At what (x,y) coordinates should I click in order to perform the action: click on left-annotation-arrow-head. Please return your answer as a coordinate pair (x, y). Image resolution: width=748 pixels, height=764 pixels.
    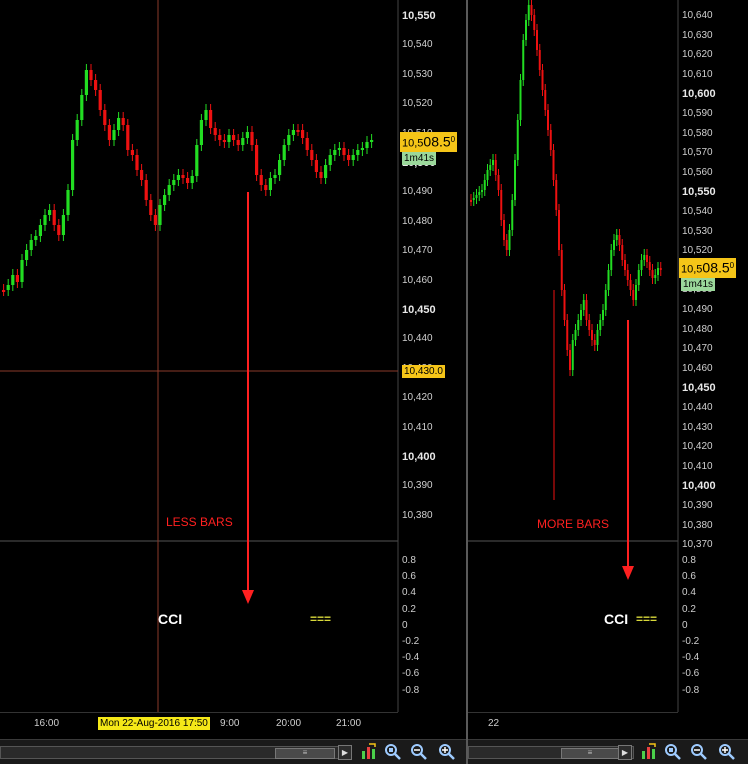
    Looking at the image, I should click on (248, 597).